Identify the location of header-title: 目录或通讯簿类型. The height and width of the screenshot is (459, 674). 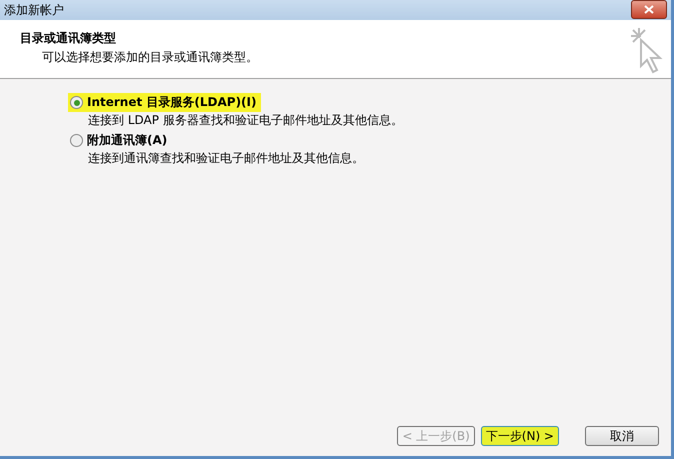
(68, 38).